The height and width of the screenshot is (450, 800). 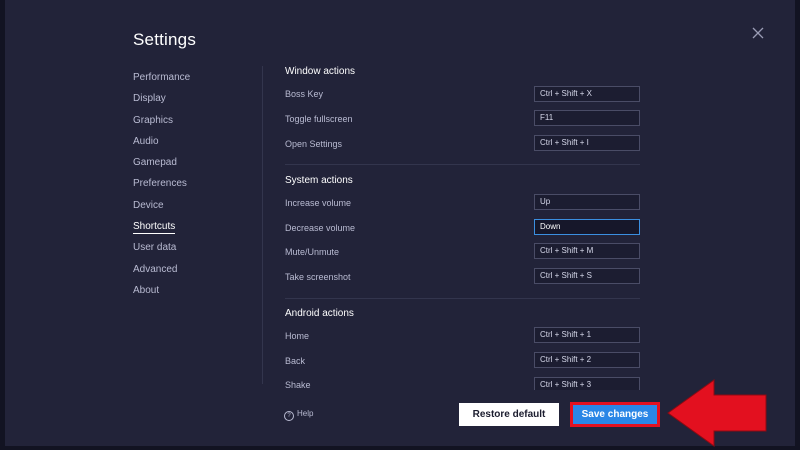 What do you see at coordinates (615, 414) in the screenshot?
I see `save-changes-button: Save changes` at bounding box center [615, 414].